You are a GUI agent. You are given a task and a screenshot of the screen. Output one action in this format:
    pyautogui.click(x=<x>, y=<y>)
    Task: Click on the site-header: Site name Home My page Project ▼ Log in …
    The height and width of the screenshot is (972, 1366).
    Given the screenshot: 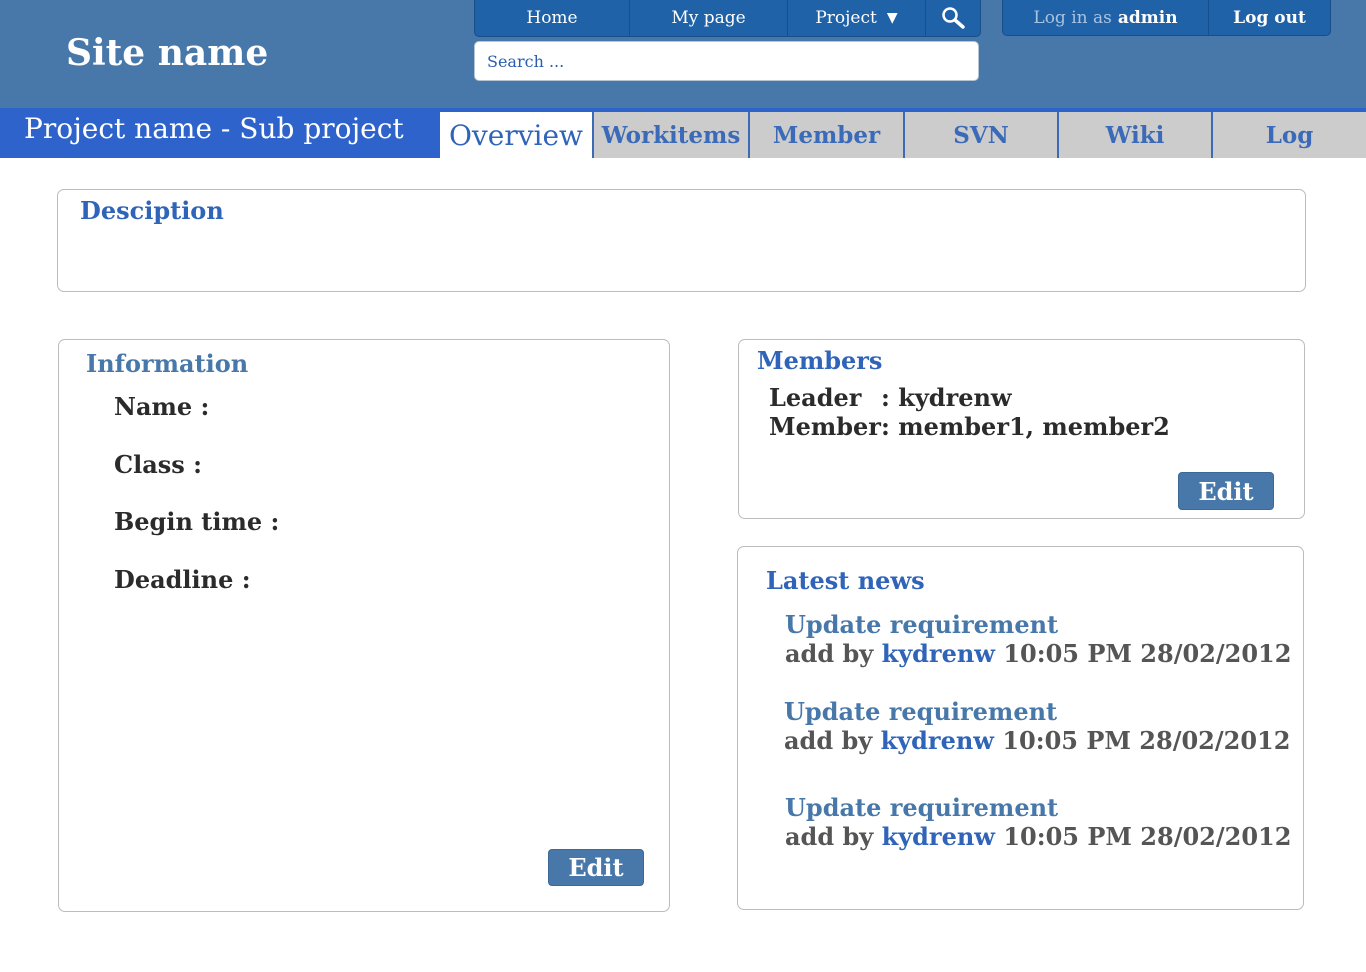 What is the action you would take?
    pyautogui.click(x=683, y=54)
    